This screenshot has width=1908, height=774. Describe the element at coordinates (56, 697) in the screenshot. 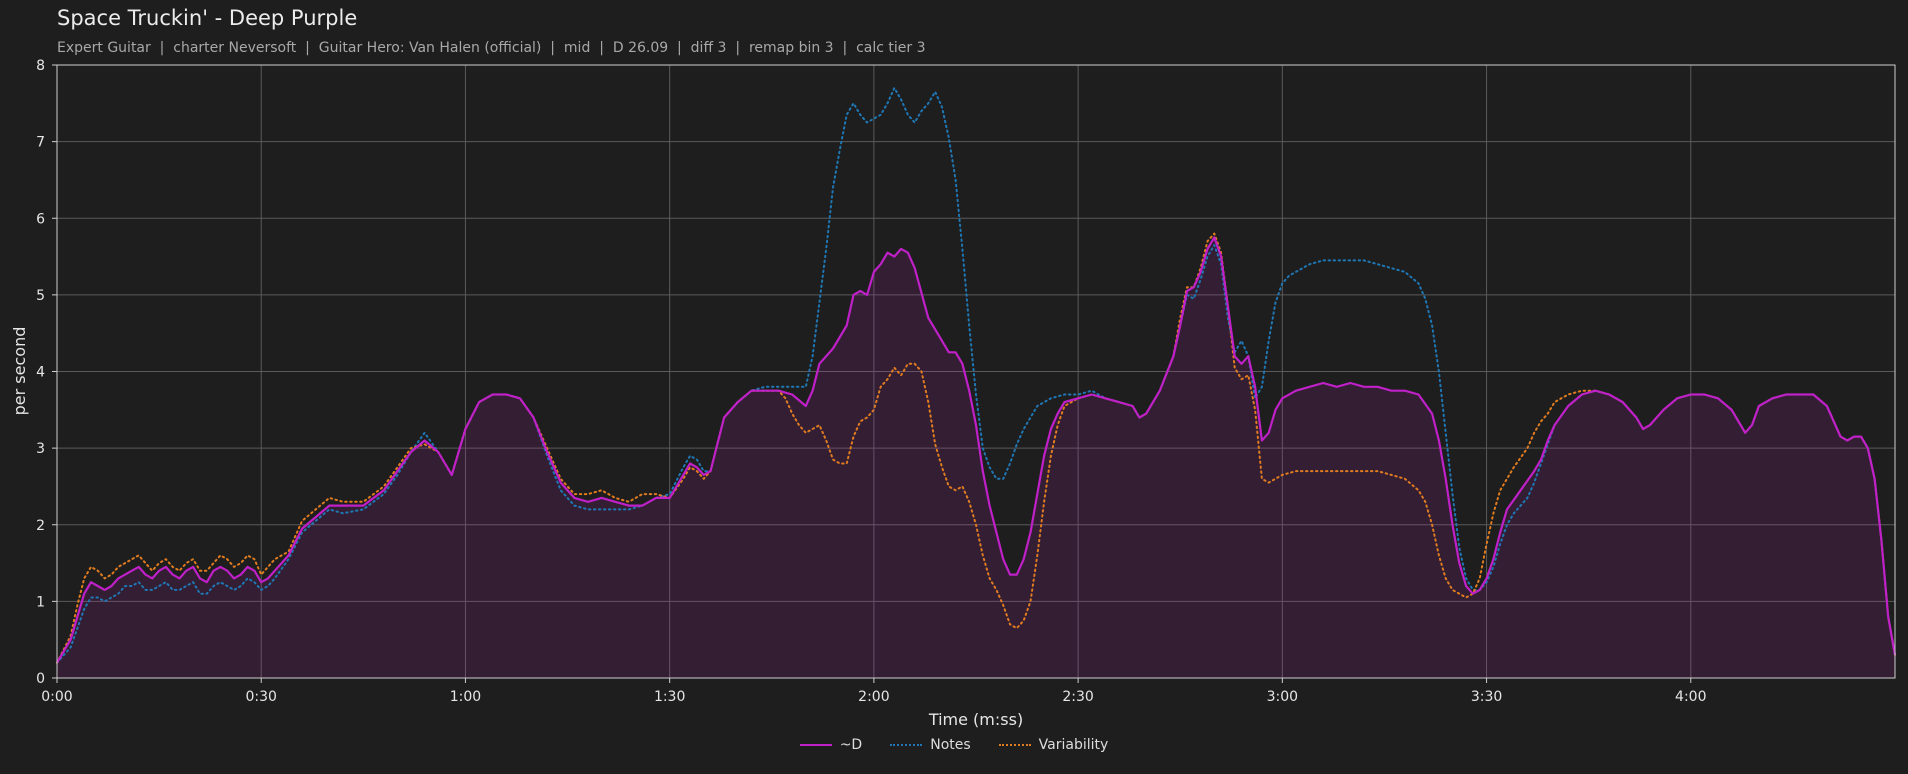

I see `x-tick-label: 0:00` at that location.